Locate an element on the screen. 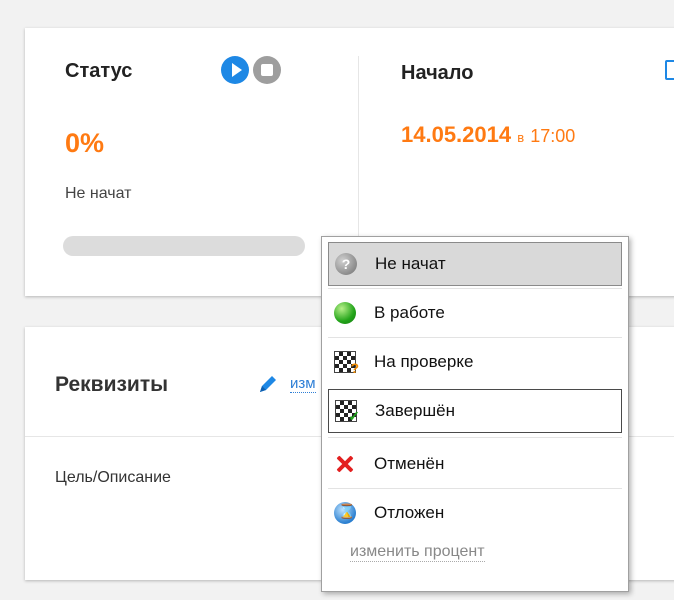  start-time: 17:00 is located at coordinates (553, 136).